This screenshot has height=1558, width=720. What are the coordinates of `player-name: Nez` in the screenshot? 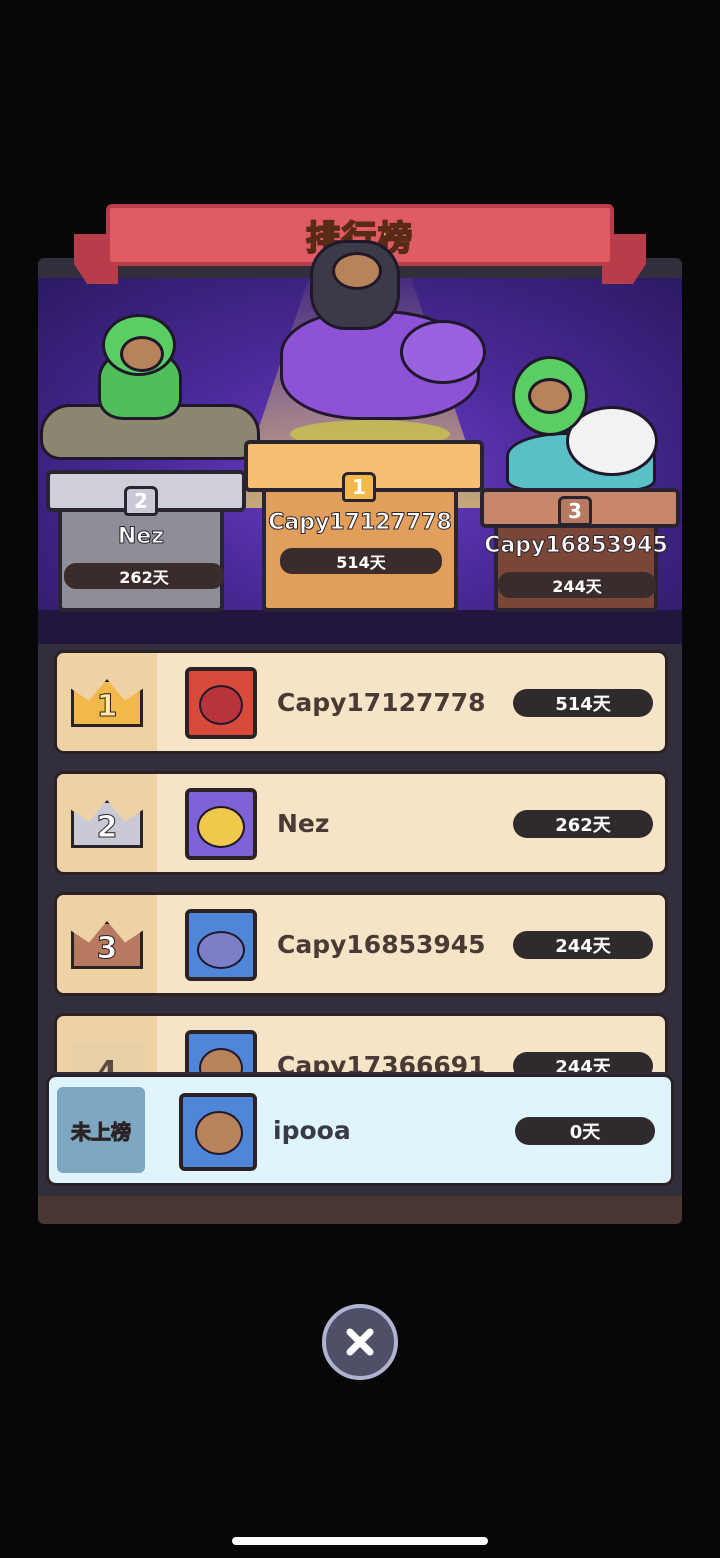 It's located at (303, 823).